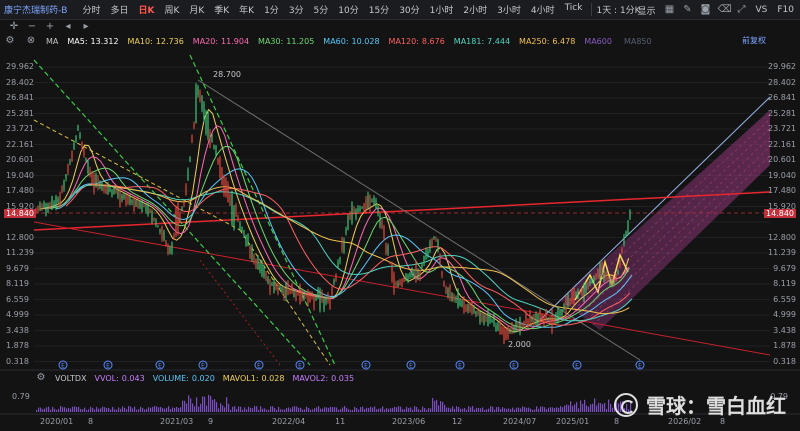 The height and width of the screenshot is (431, 800). Describe the element at coordinates (20, 175) in the screenshot. I see `price-label-left: 19.040` at that location.